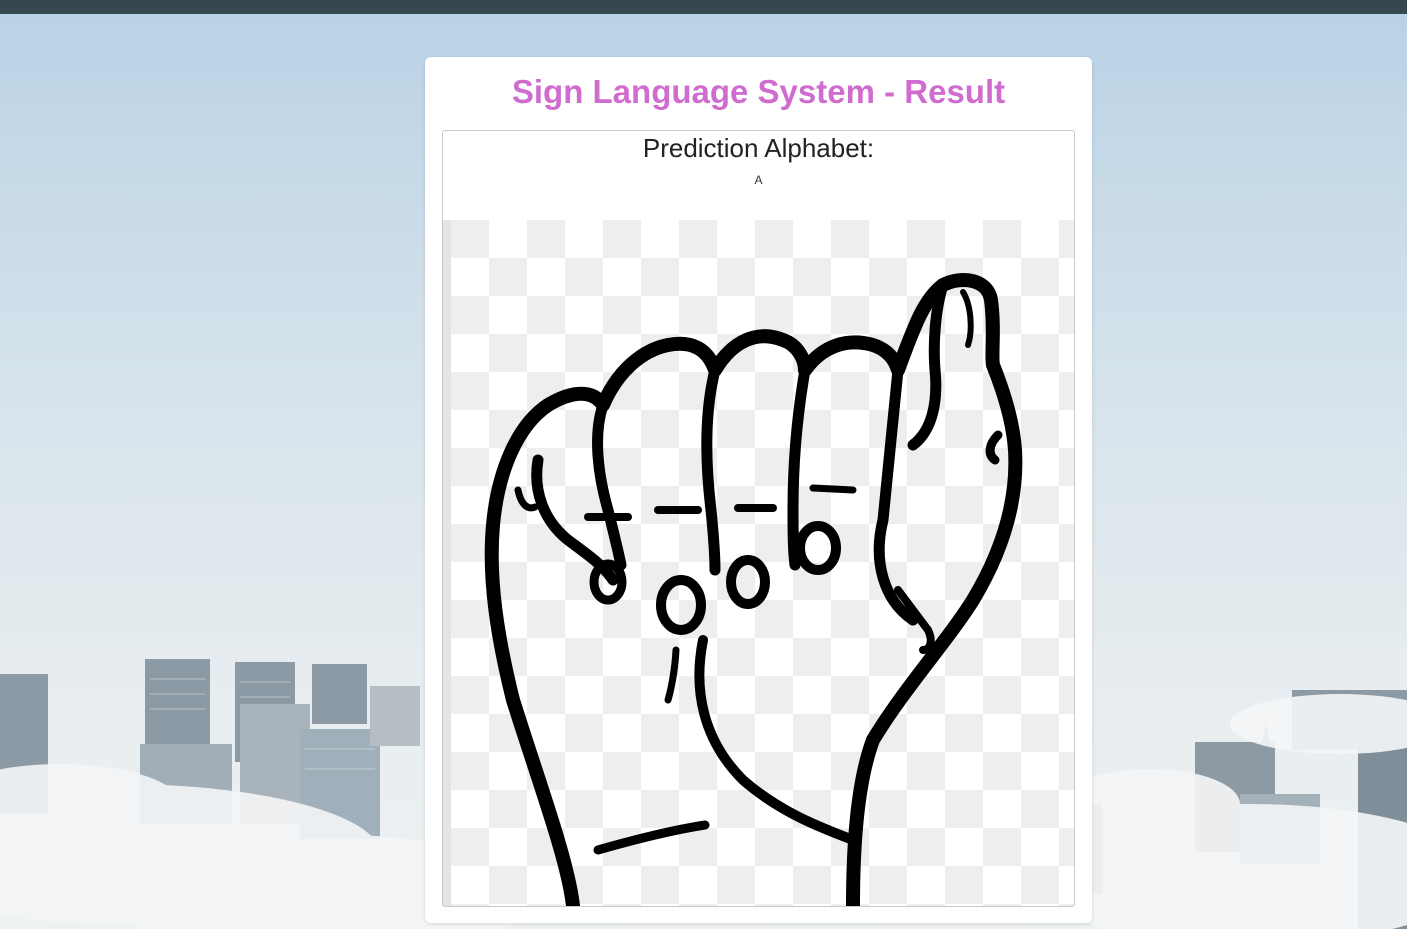 Image resolution: width=1407 pixels, height=929 pixels. What do you see at coordinates (758, 148) in the screenshot?
I see `prediction-label: Prediction Alphabet:` at bounding box center [758, 148].